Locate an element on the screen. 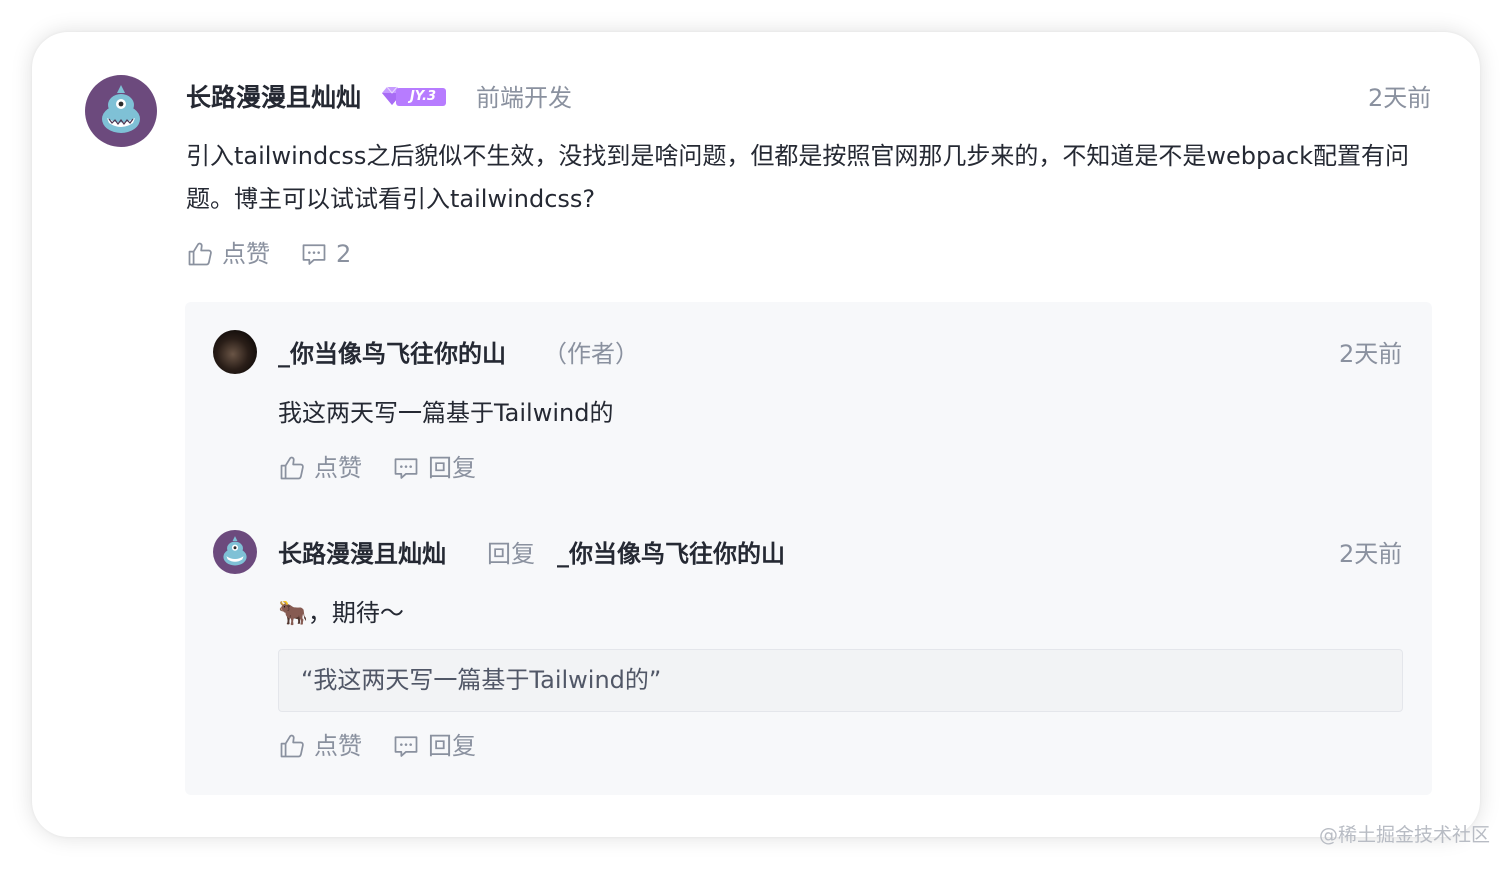 This screenshot has width=1512, height=869. reply-count: 2 is located at coordinates (344, 254).